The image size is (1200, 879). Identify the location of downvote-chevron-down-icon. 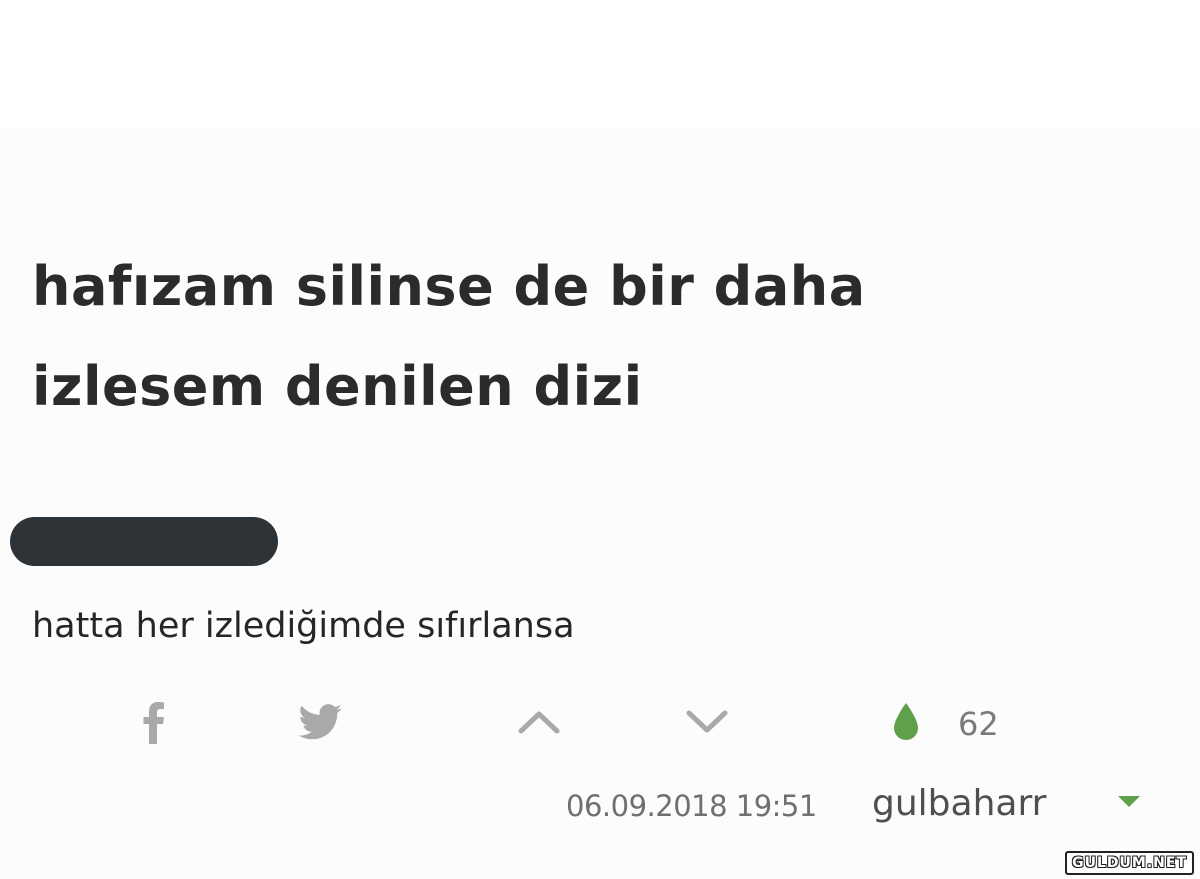
(707, 722).